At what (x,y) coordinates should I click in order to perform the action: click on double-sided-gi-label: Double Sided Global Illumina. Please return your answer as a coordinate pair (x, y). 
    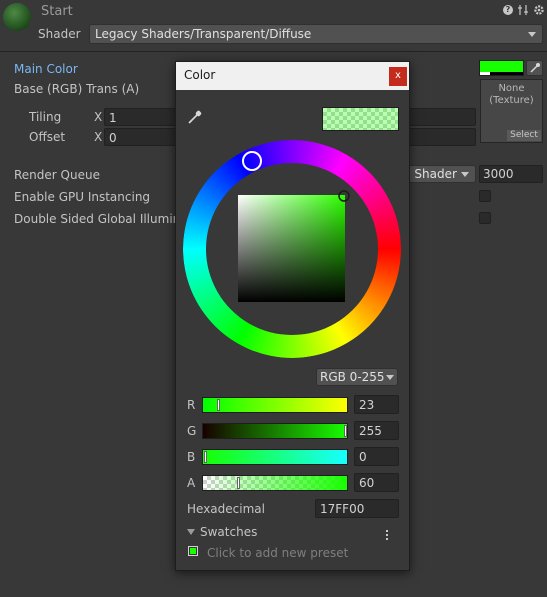
    Looking at the image, I should click on (101, 219).